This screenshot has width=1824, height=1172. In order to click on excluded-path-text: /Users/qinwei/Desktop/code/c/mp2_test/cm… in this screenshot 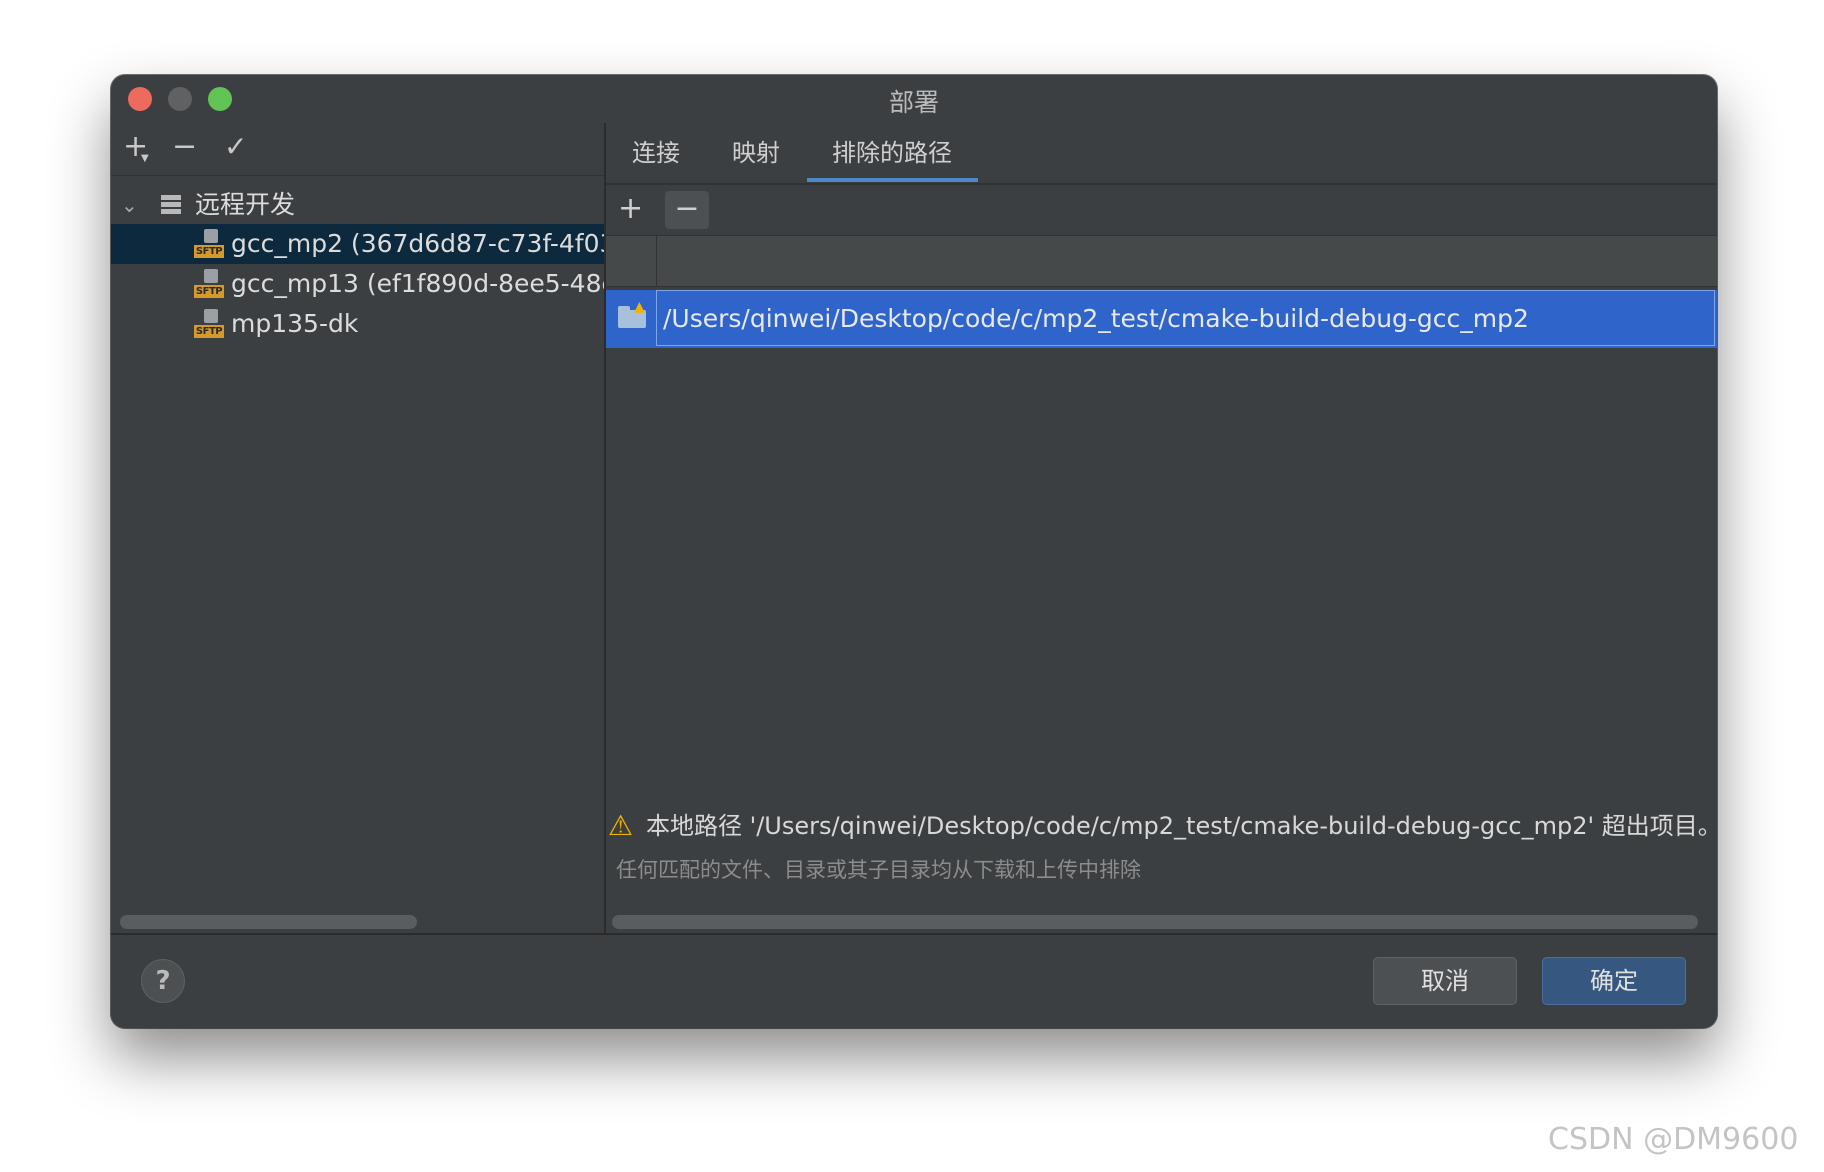, I will do `click(1096, 318)`.